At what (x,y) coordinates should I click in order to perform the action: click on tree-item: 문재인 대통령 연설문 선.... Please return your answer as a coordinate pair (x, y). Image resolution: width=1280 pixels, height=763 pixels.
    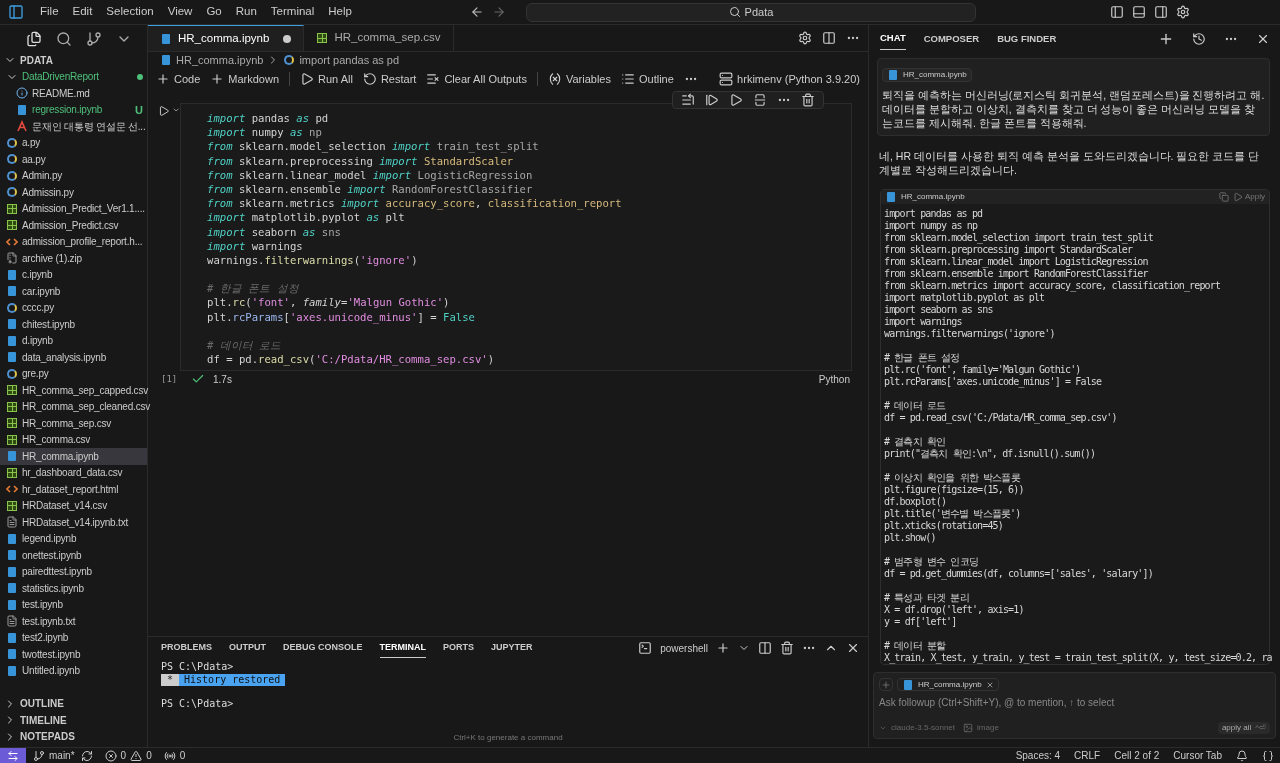
    Looking at the image, I should click on (73, 126).